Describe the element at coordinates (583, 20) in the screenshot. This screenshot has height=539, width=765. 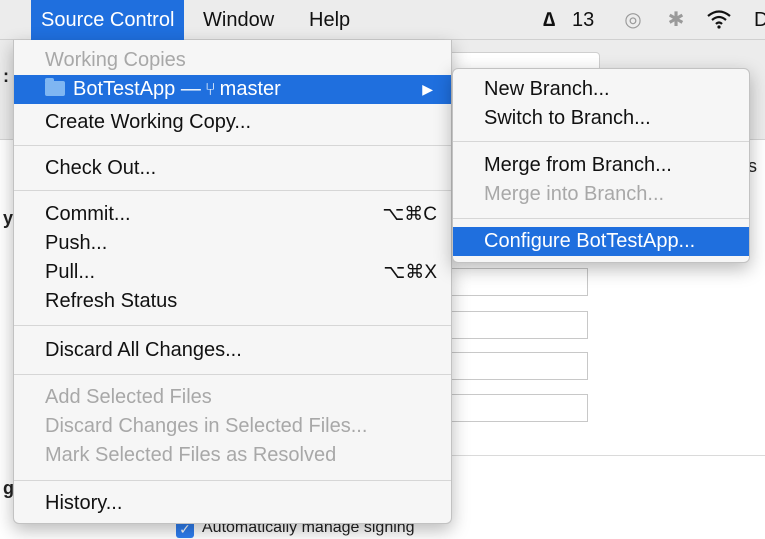
I see `adobe-count: 13` at that location.